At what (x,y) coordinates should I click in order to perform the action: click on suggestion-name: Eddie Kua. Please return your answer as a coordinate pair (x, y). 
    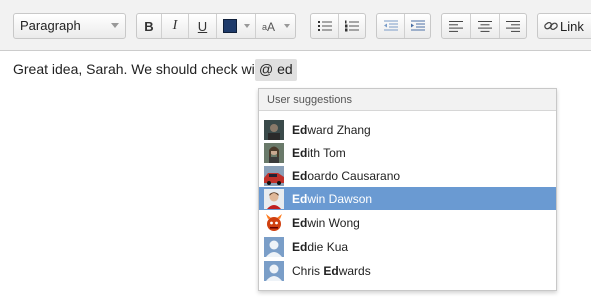
    Looking at the image, I should click on (320, 247).